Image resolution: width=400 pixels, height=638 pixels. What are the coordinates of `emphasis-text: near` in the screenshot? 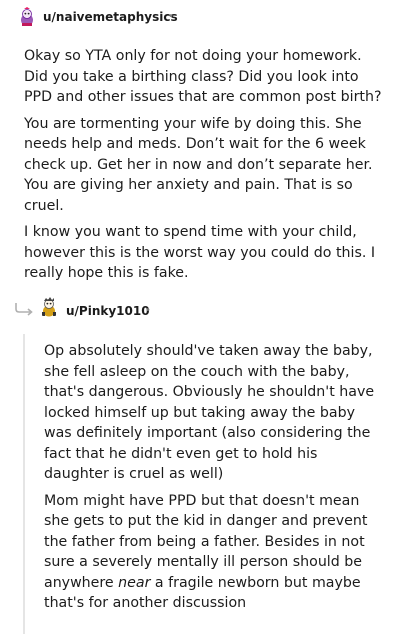 It's located at (134, 582).